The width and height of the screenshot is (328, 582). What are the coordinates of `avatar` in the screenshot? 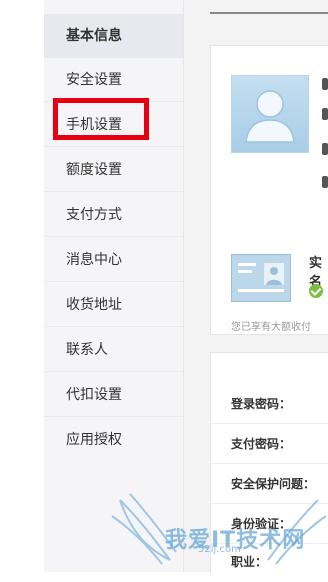 It's located at (270, 114).